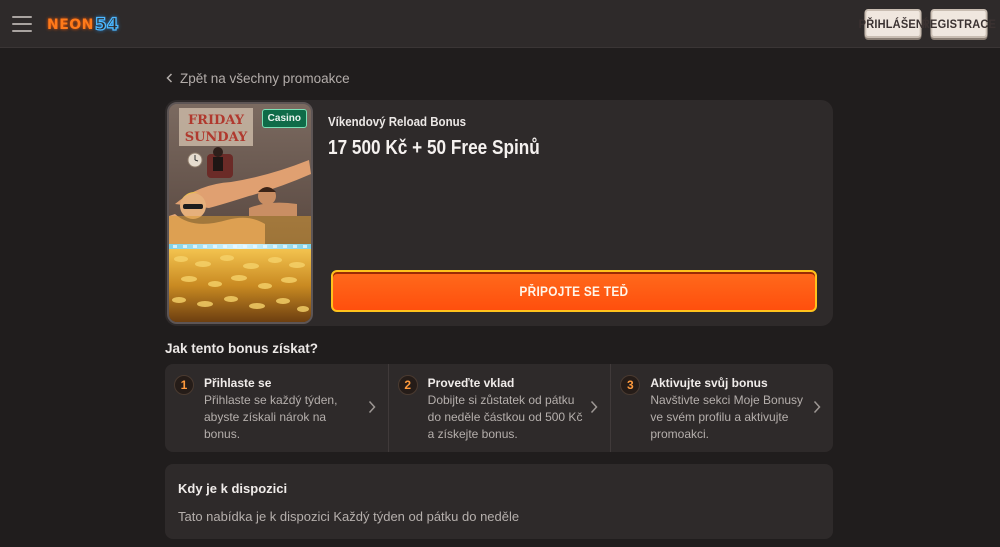 The height and width of the screenshot is (547, 1000). I want to click on svg-text: SUNDAY, so click(216, 137).